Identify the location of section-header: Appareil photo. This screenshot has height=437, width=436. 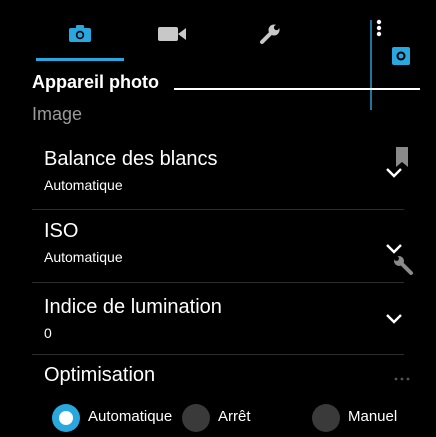
(234, 87).